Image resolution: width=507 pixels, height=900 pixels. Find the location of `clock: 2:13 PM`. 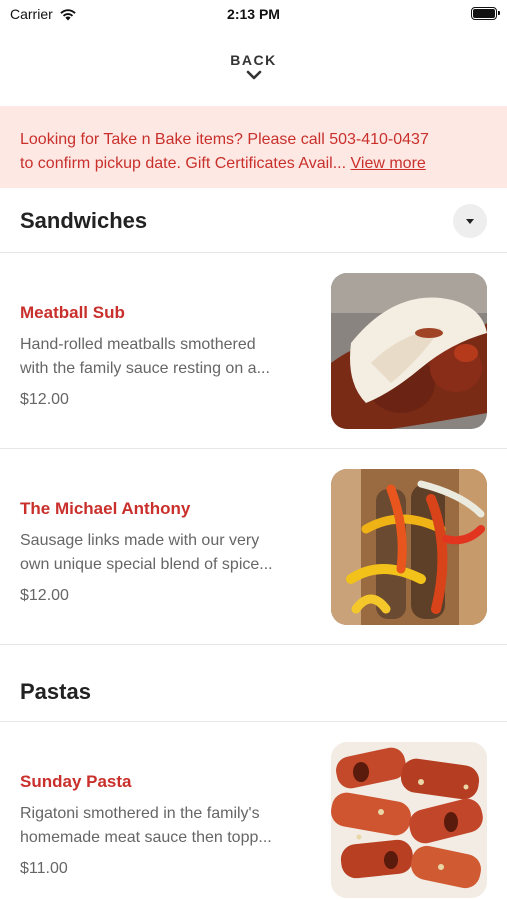

clock: 2:13 PM is located at coordinates (253, 14).